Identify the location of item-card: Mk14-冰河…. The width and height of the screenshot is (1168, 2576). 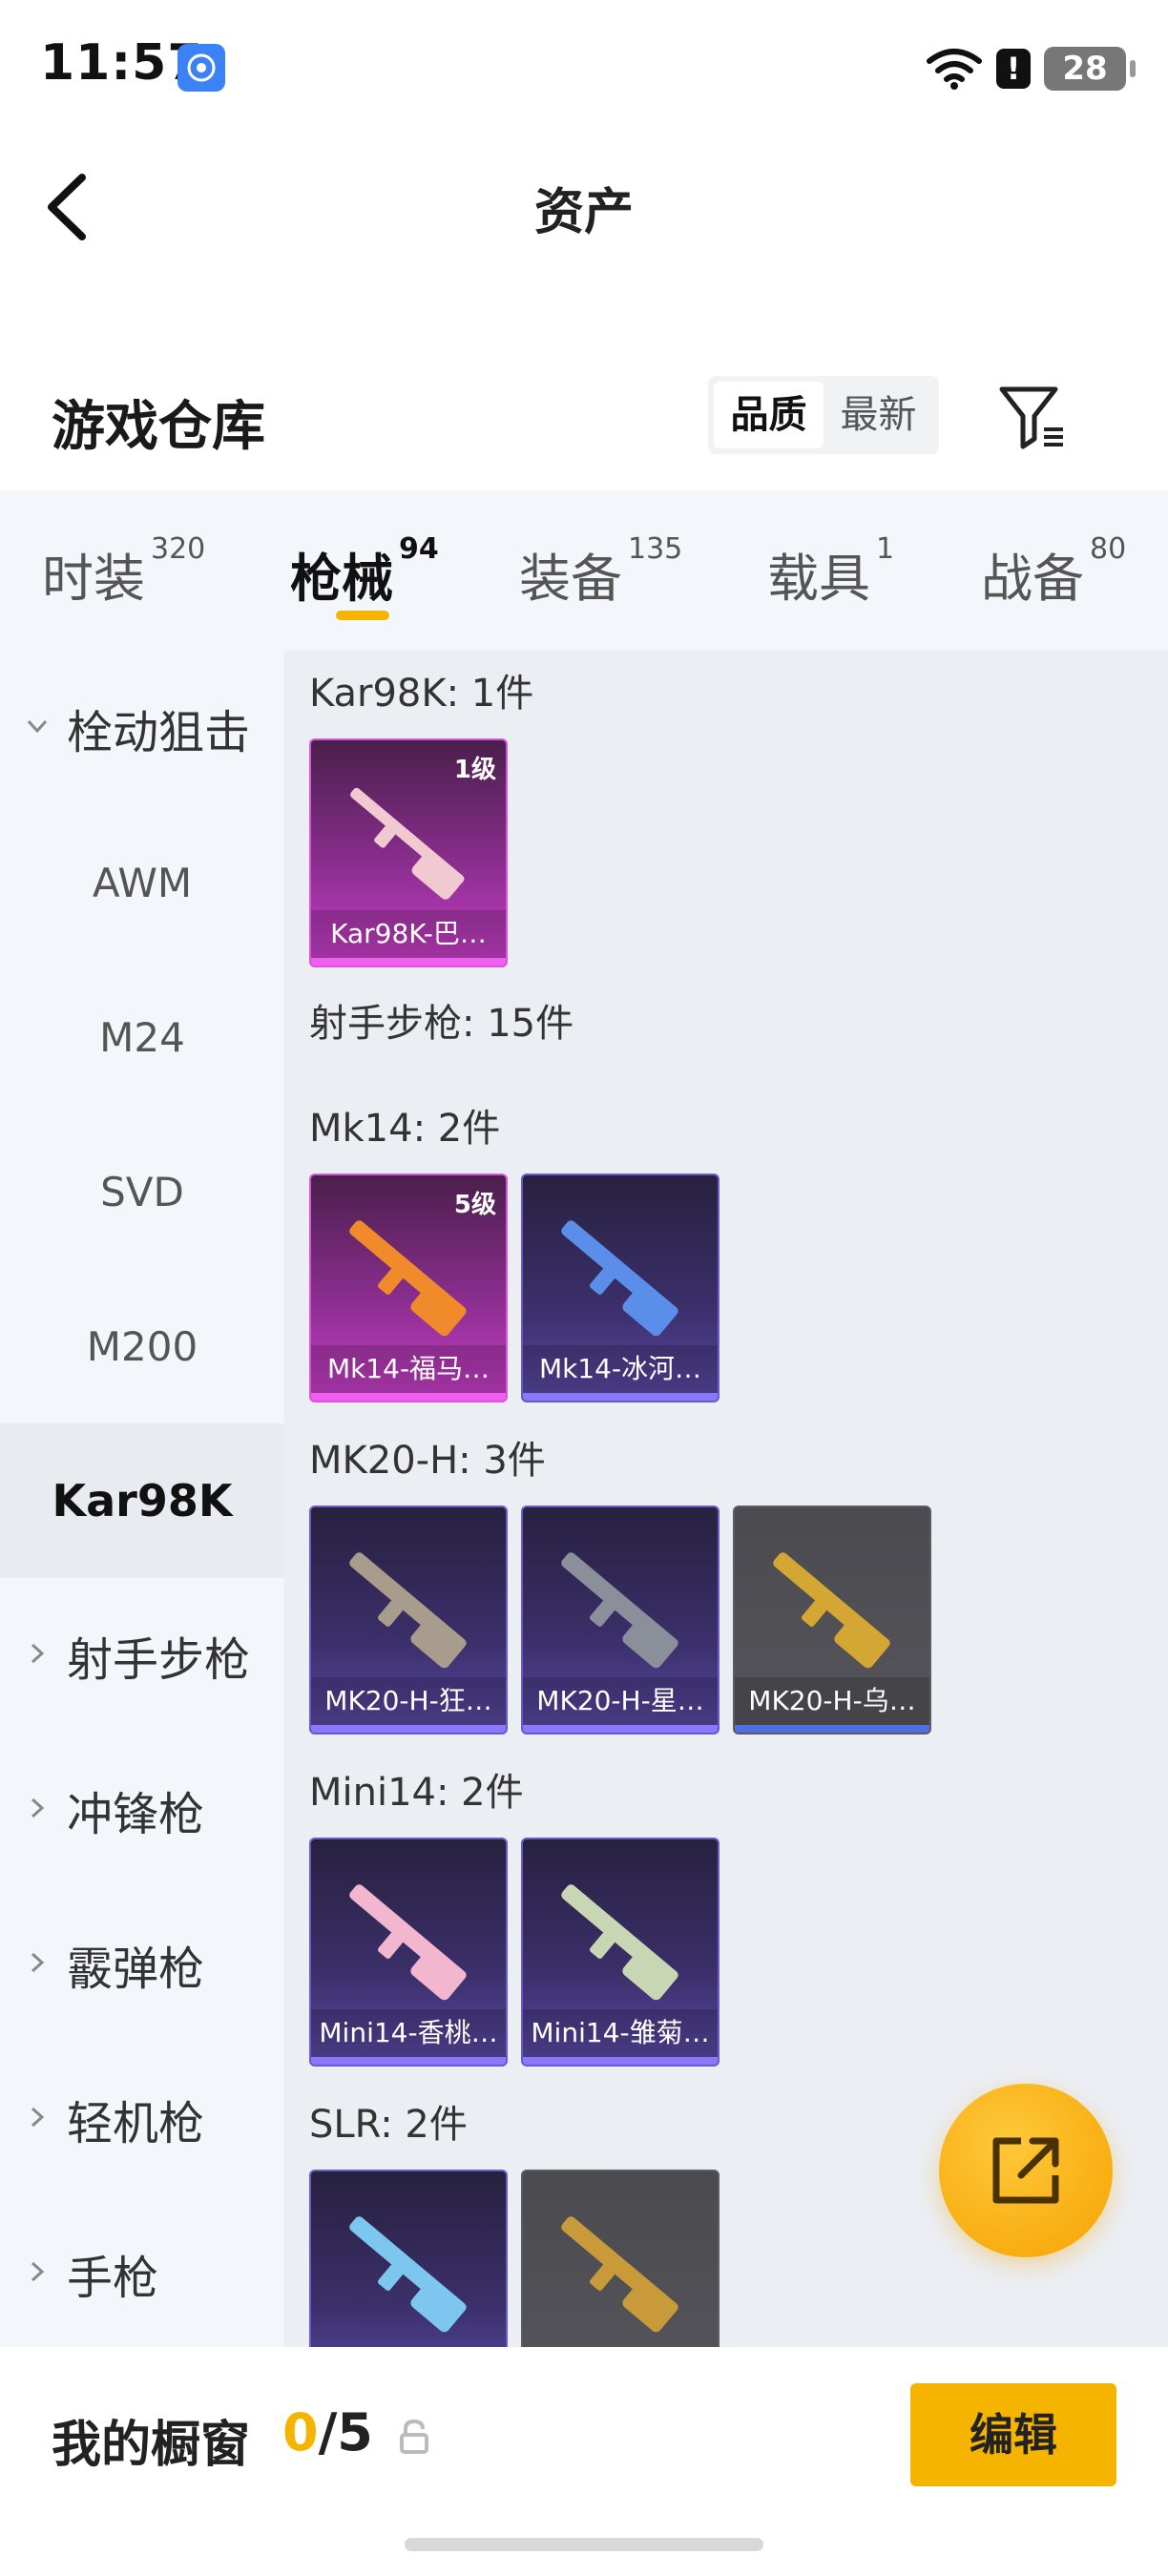
(620, 1288).